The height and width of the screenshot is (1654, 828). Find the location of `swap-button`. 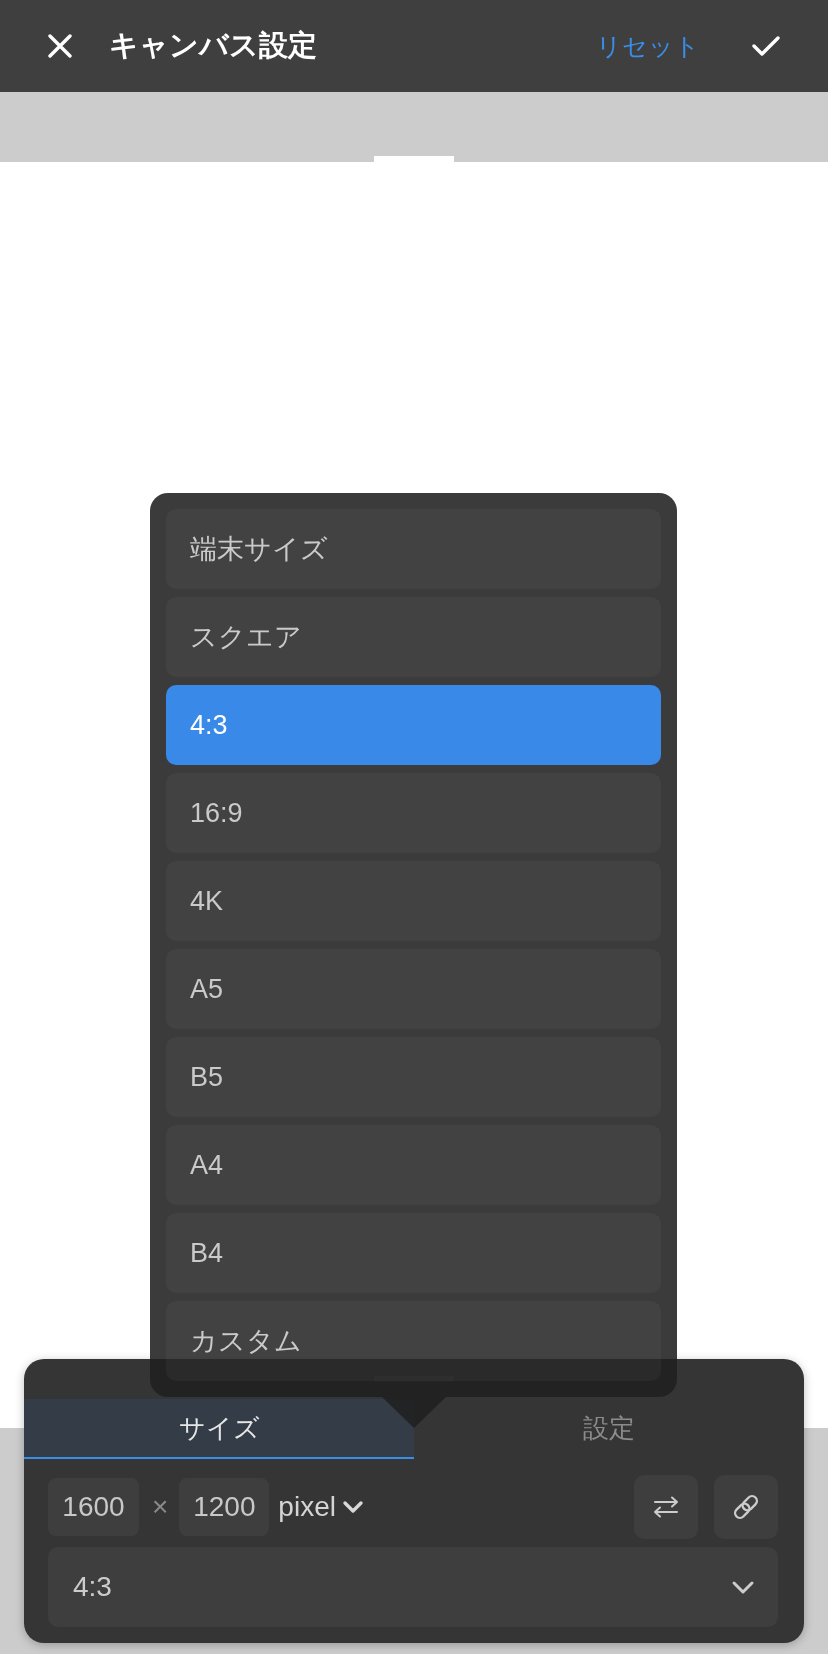

swap-button is located at coordinates (666, 1507).